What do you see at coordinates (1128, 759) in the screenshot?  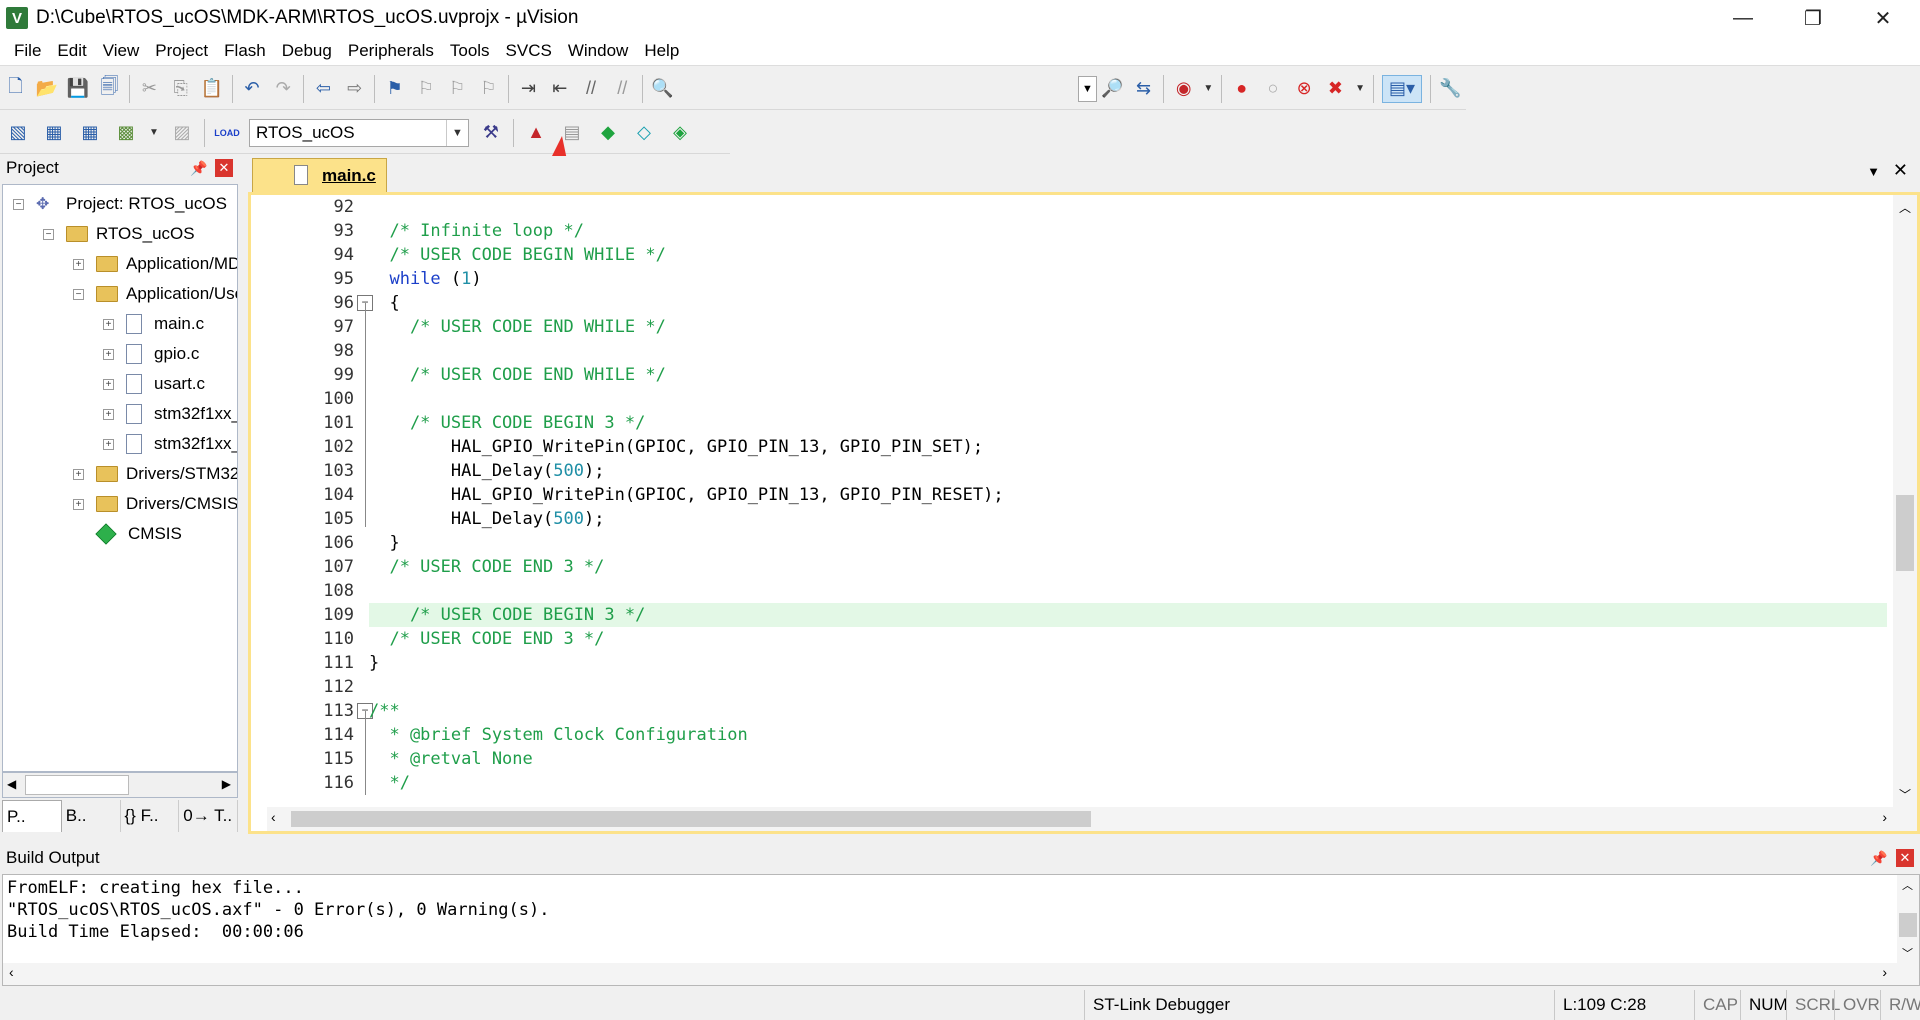 I see `code-line: * @retval None` at bounding box center [1128, 759].